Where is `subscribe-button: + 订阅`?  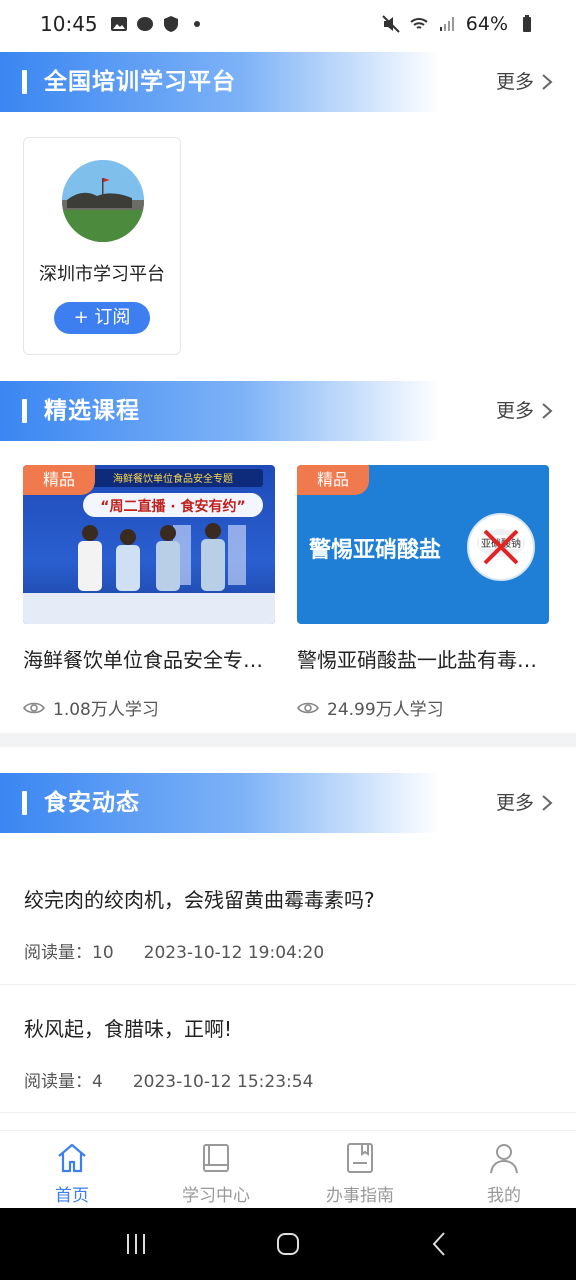 subscribe-button: + 订阅 is located at coordinates (102, 318).